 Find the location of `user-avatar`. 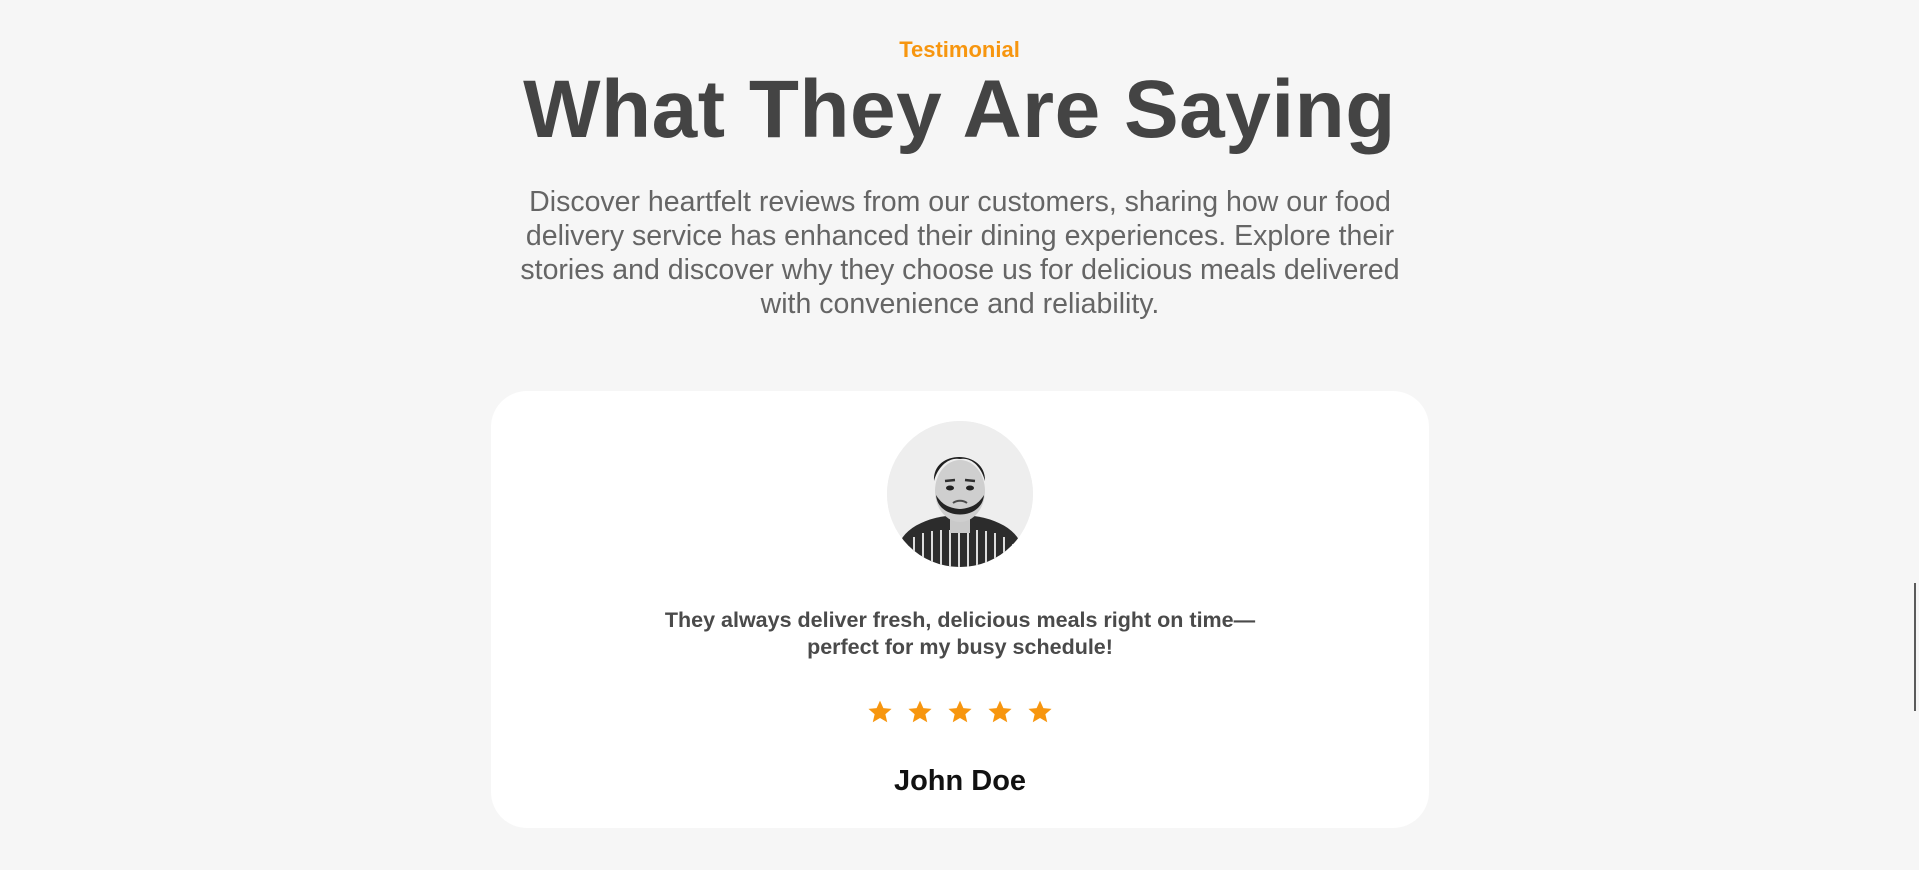

user-avatar is located at coordinates (960, 494).